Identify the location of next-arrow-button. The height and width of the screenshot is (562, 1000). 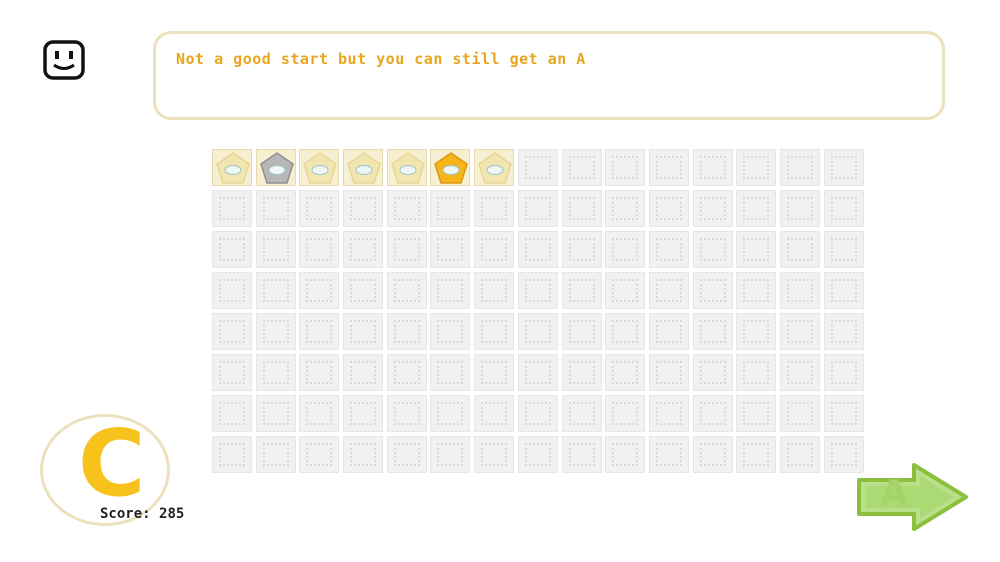
(913, 497).